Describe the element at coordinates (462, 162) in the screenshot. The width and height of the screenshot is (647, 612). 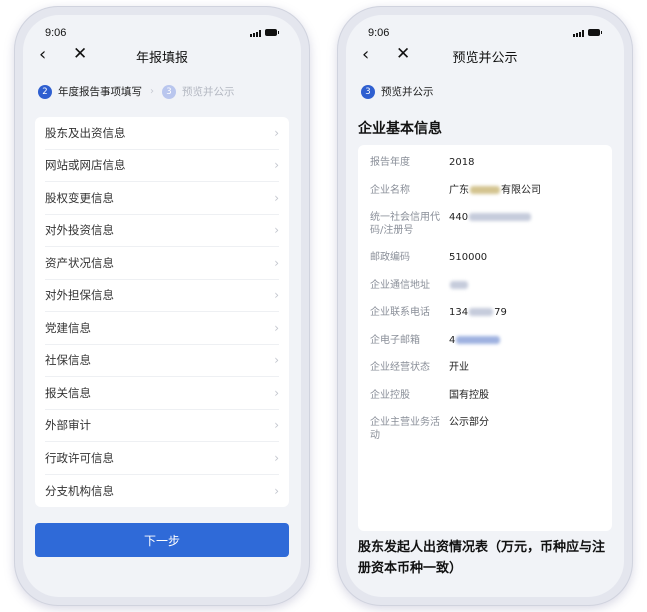
I see `field-value: 2018` at that location.